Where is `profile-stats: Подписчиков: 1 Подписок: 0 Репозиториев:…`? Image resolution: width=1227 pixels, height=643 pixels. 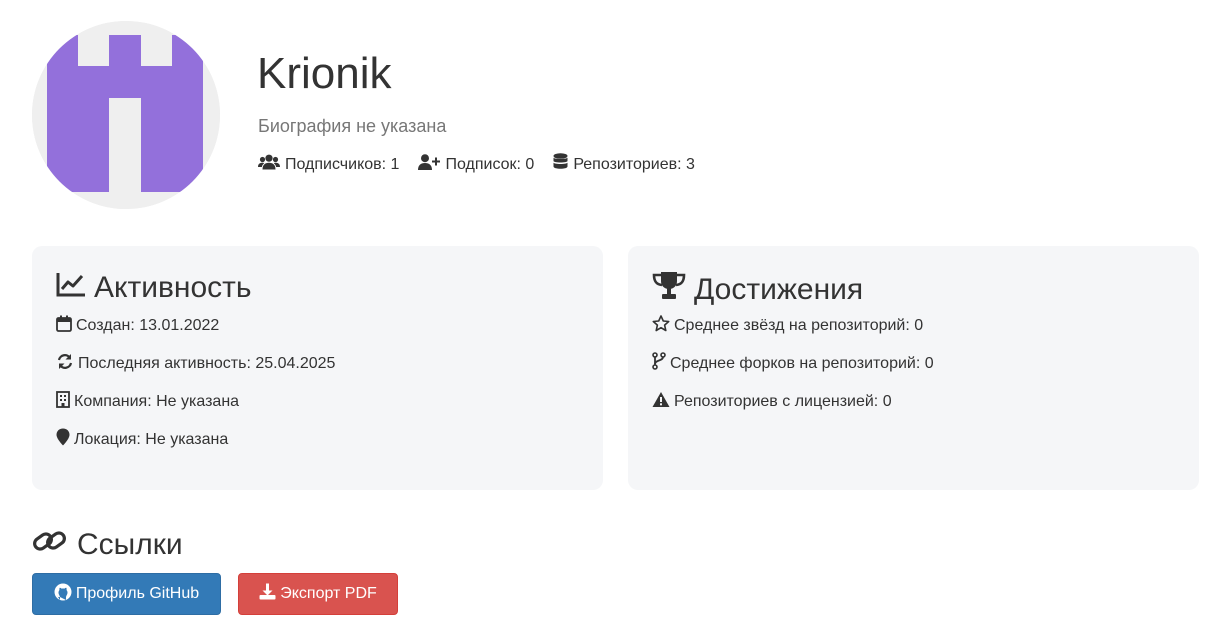
profile-stats: Подписчиков: 1 Подписок: 0 Репозиториев:… is located at coordinates (486, 164).